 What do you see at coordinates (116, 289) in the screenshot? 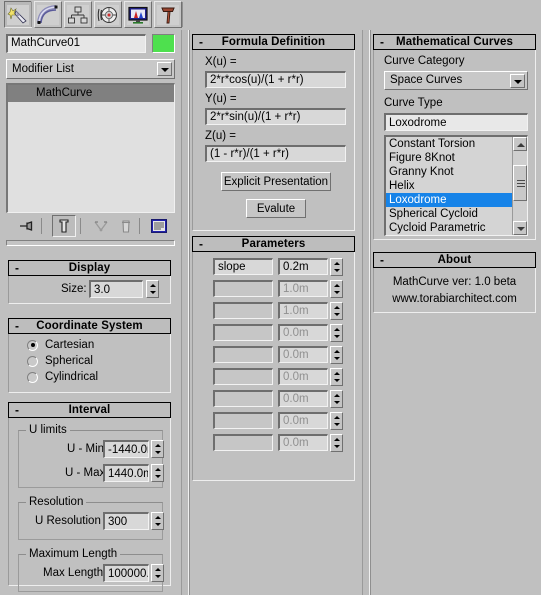
I see `size-input: 3.0` at bounding box center [116, 289].